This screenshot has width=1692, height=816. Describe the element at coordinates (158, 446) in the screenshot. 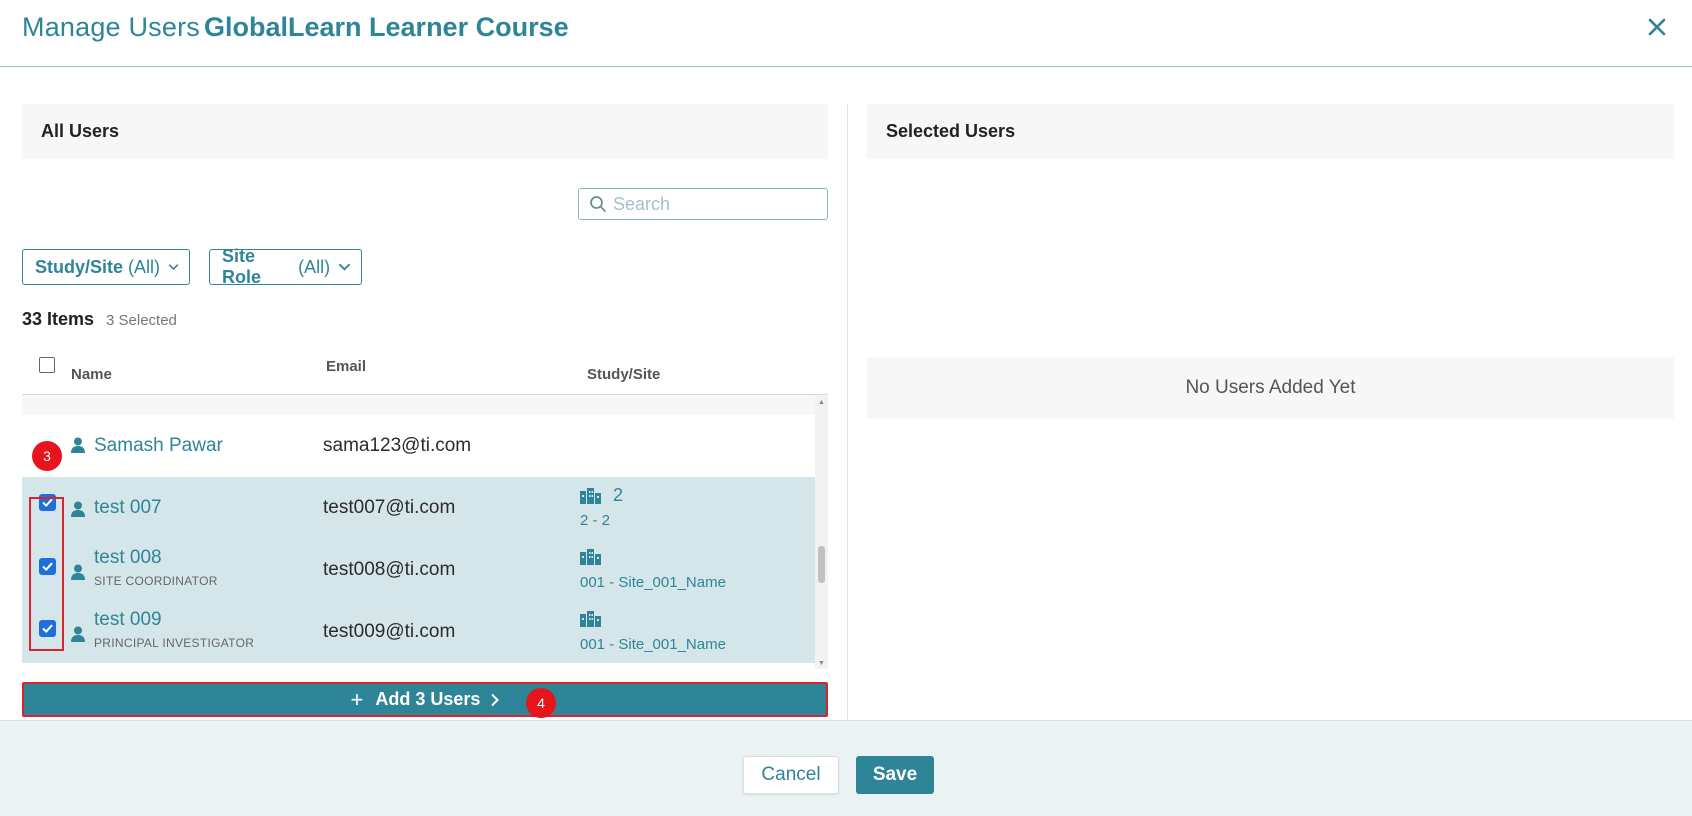

I see `user-name: Samash Pawar` at that location.